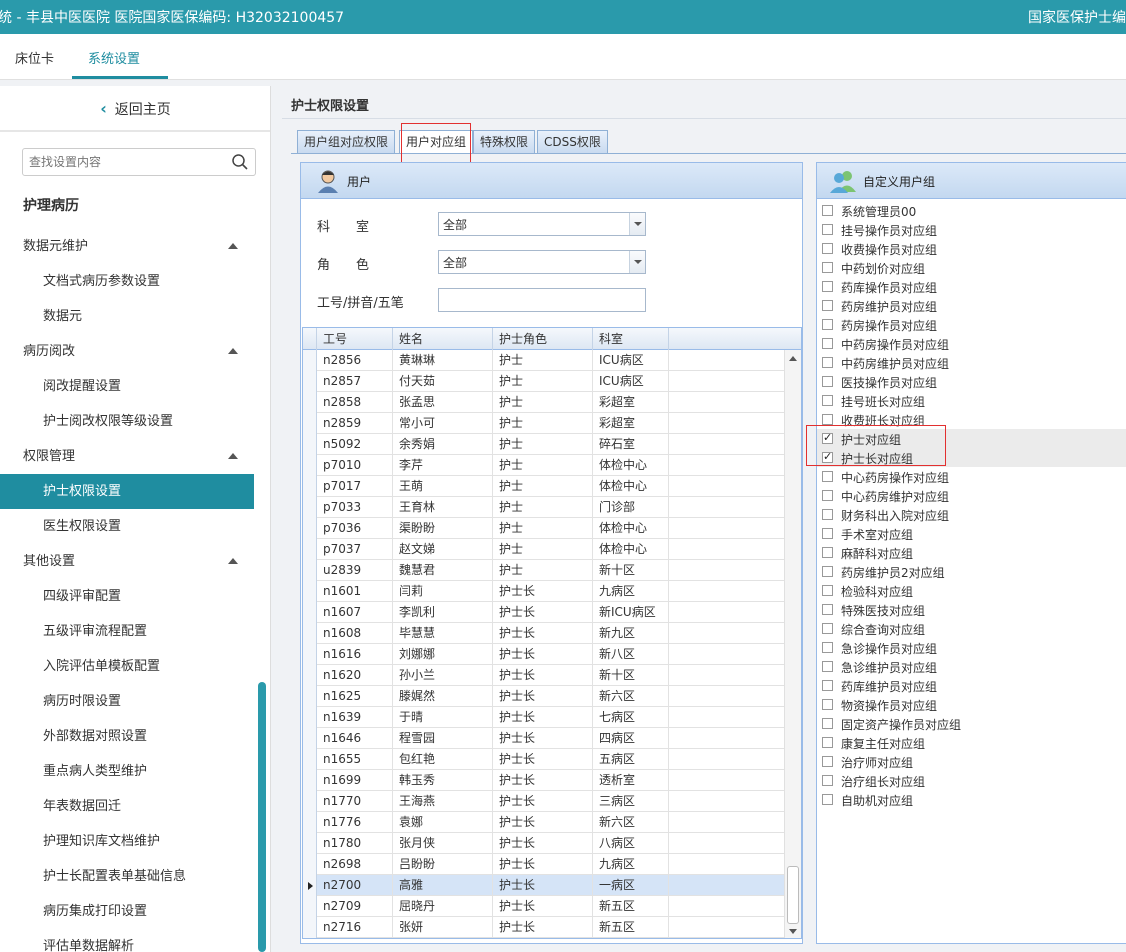 This screenshot has width=1126, height=952. Describe the element at coordinates (971, 514) in the screenshot. I see `group-list-item: 财务科出入院对应组` at that location.